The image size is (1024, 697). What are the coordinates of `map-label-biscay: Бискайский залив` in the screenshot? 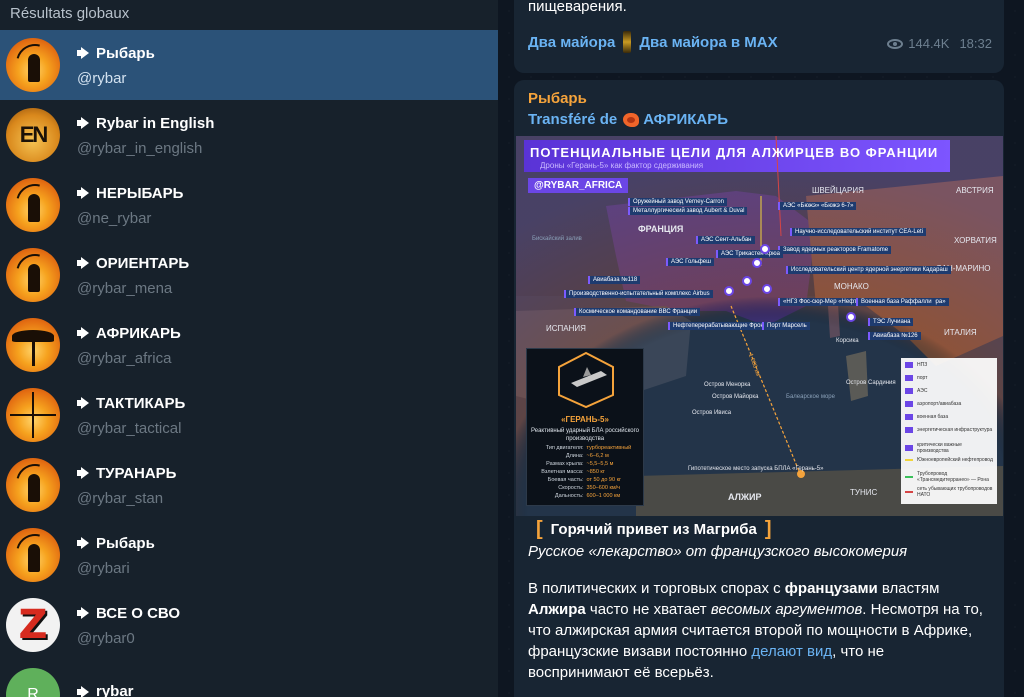 It's located at (557, 239).